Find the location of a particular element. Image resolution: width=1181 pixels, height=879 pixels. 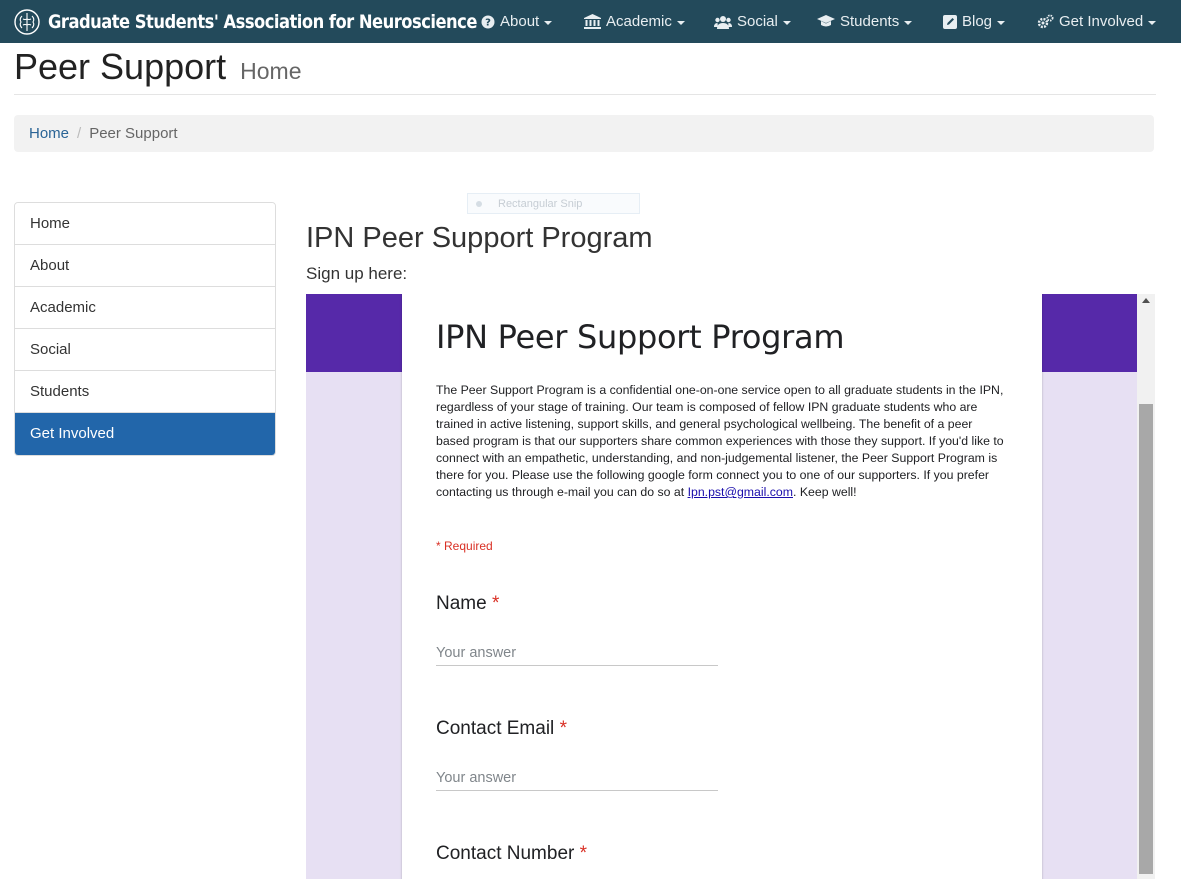

nav-blog: Blog is located at coordinates (974, 21).